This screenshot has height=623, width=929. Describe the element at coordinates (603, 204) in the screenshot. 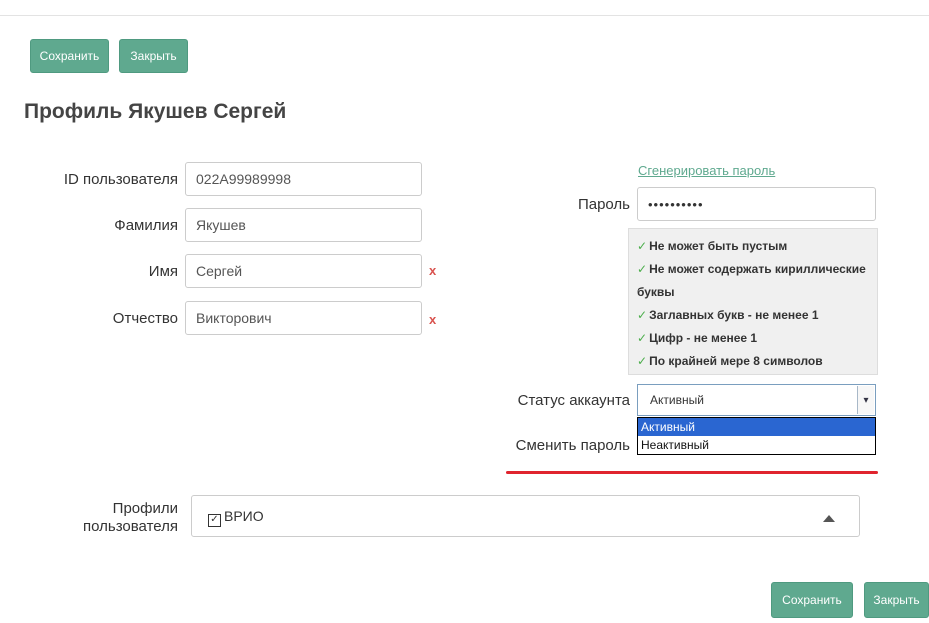

I see `password-label: Пароль` at that location.